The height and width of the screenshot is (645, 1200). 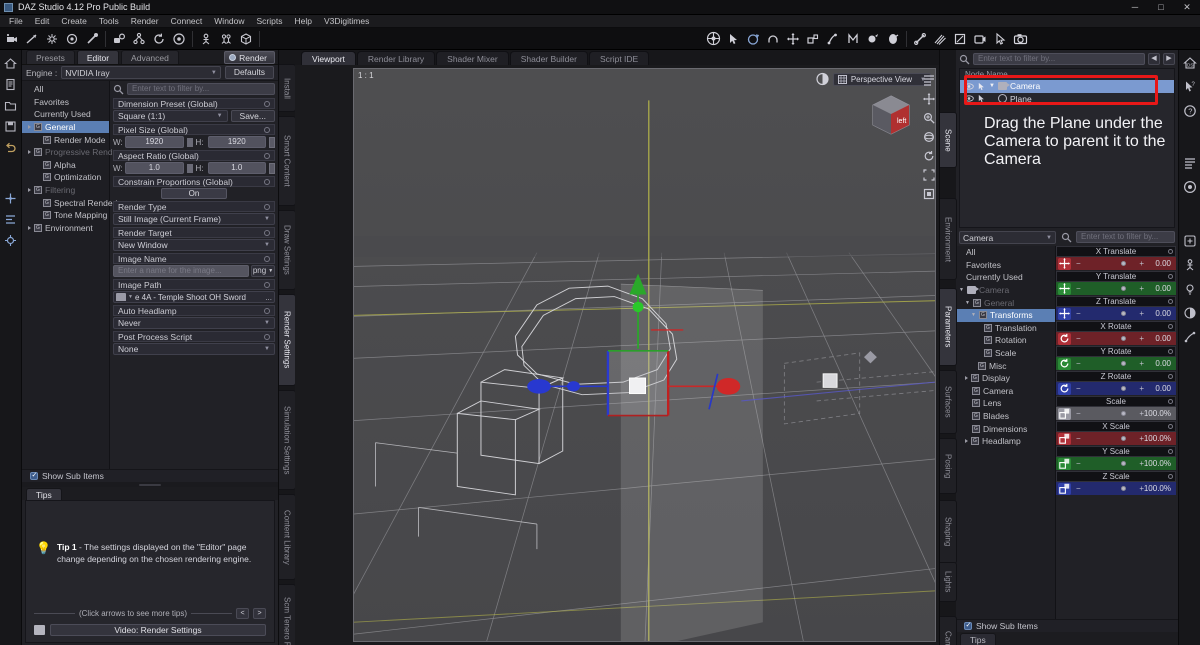 What do you see at coordinates (948, 239) in the screenshot?
I see `vtab-environment: Environment` at bounding box center [948, 239].